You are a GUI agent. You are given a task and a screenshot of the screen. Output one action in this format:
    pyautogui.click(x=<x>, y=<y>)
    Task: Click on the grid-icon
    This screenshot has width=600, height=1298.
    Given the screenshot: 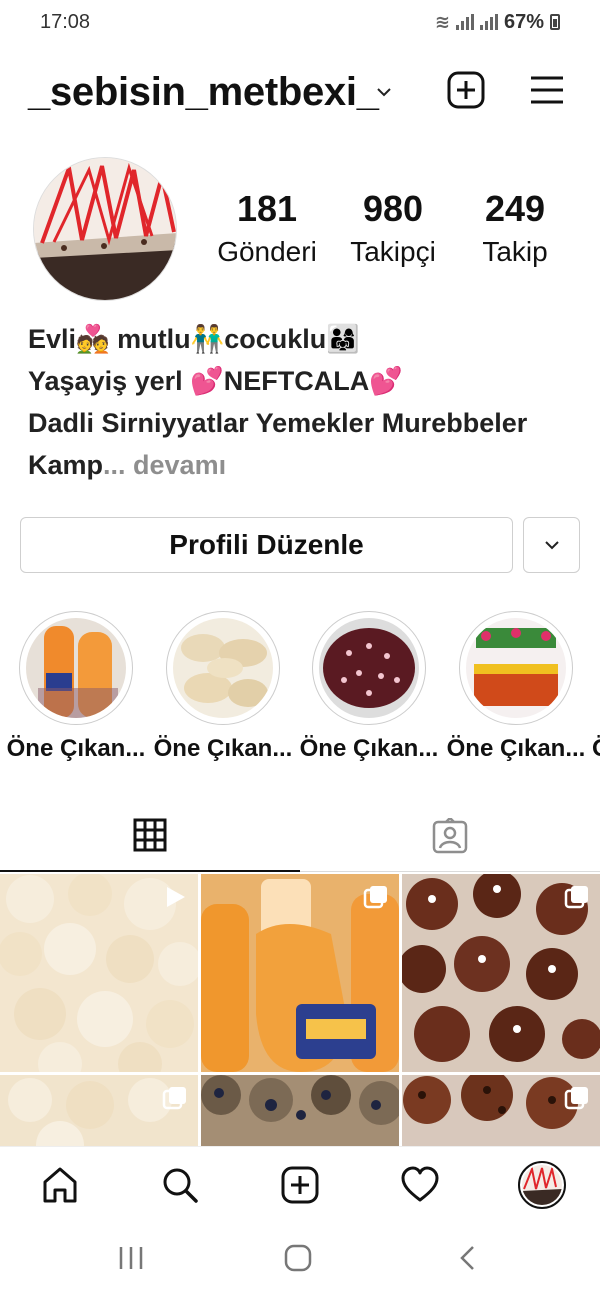 What is the action you would take?
    pyautogui.click(x=150, y=835)
    